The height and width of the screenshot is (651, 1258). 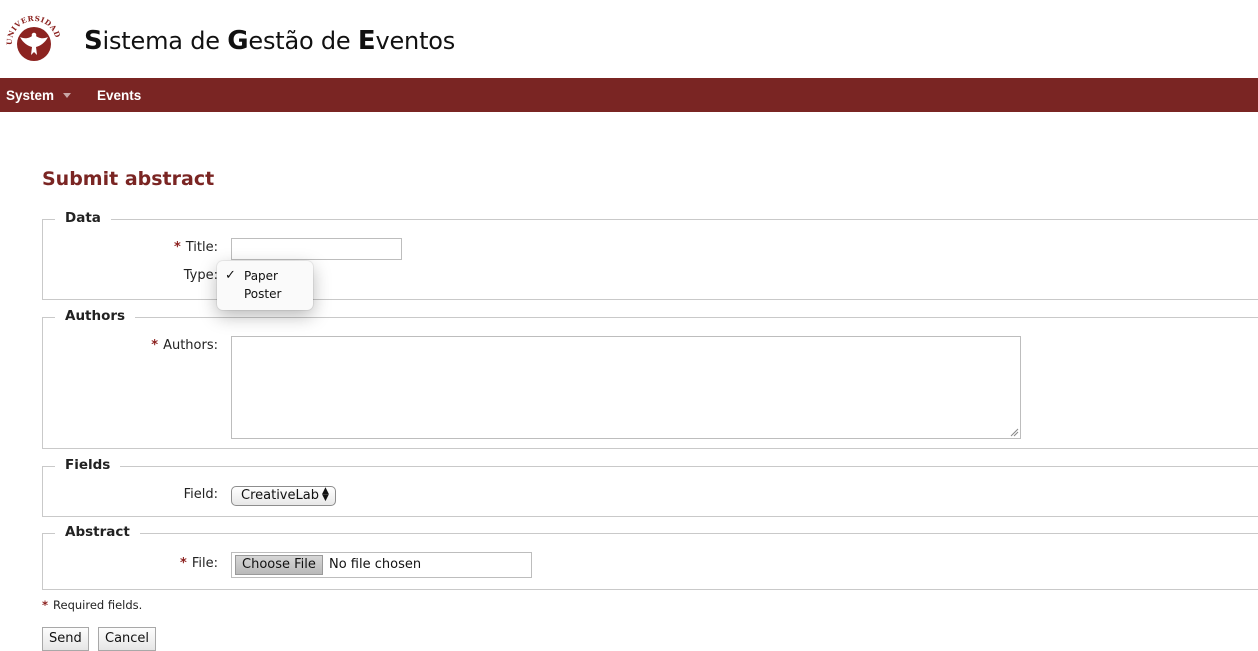 I want to click on abstract-legend: Abstract, so click(x=97, y=532).